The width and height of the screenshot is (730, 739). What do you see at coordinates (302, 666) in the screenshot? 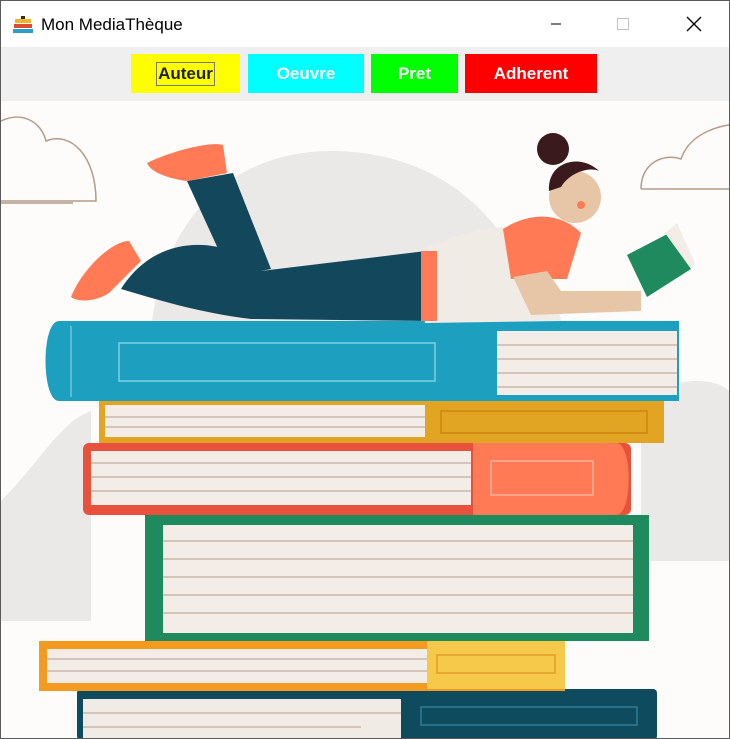
I see `book-yellow-thin` at bounding box center [302, 666].